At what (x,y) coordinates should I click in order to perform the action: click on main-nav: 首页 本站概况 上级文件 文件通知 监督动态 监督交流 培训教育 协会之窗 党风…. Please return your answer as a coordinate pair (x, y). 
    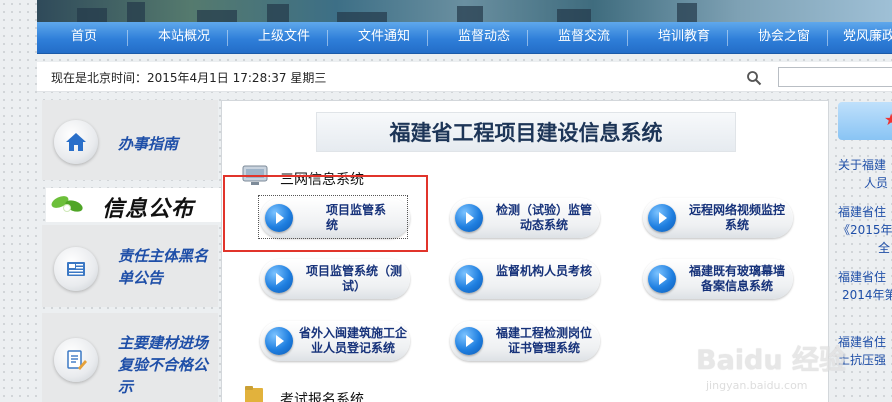
    Looking at the image, I should click on (464, 38).